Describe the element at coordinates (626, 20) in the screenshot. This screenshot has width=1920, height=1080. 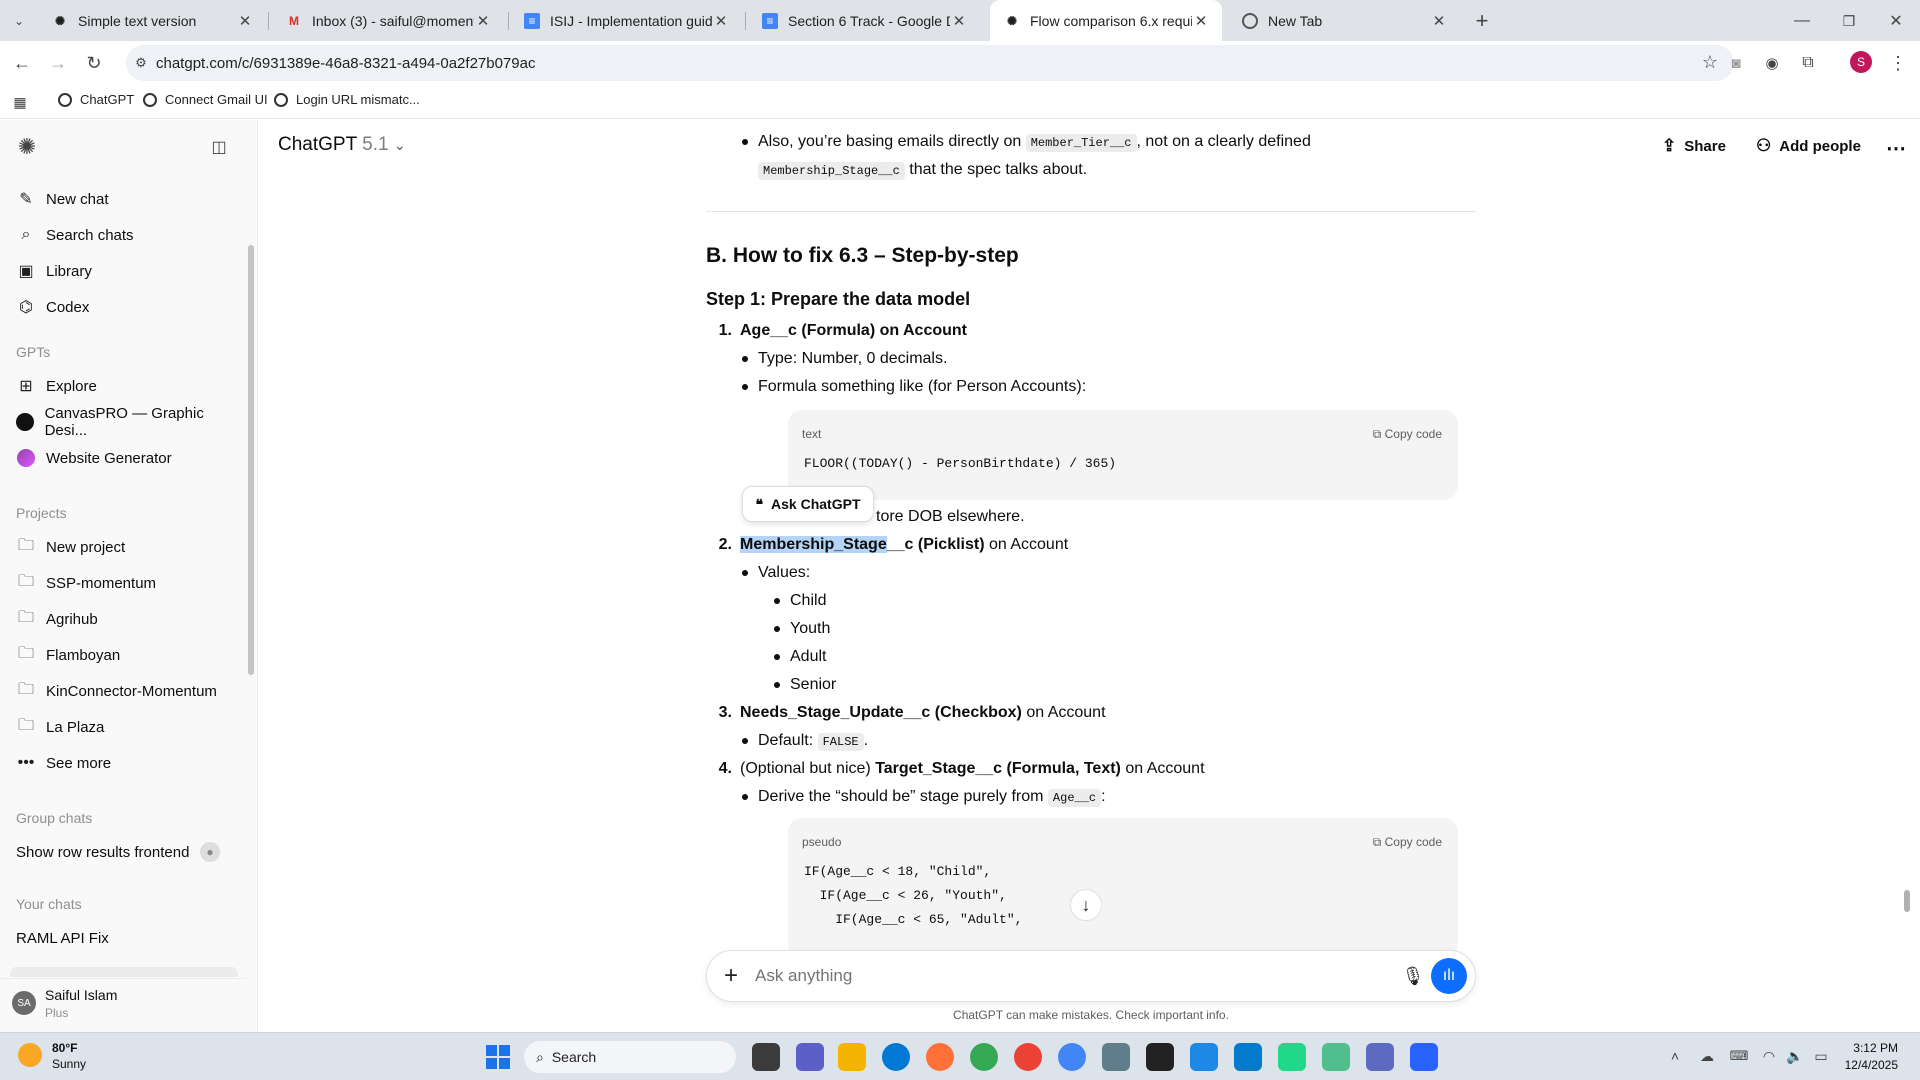
I see `tab-isij: ≡ ISIJ - Implementation guide - G ✕` at that location.